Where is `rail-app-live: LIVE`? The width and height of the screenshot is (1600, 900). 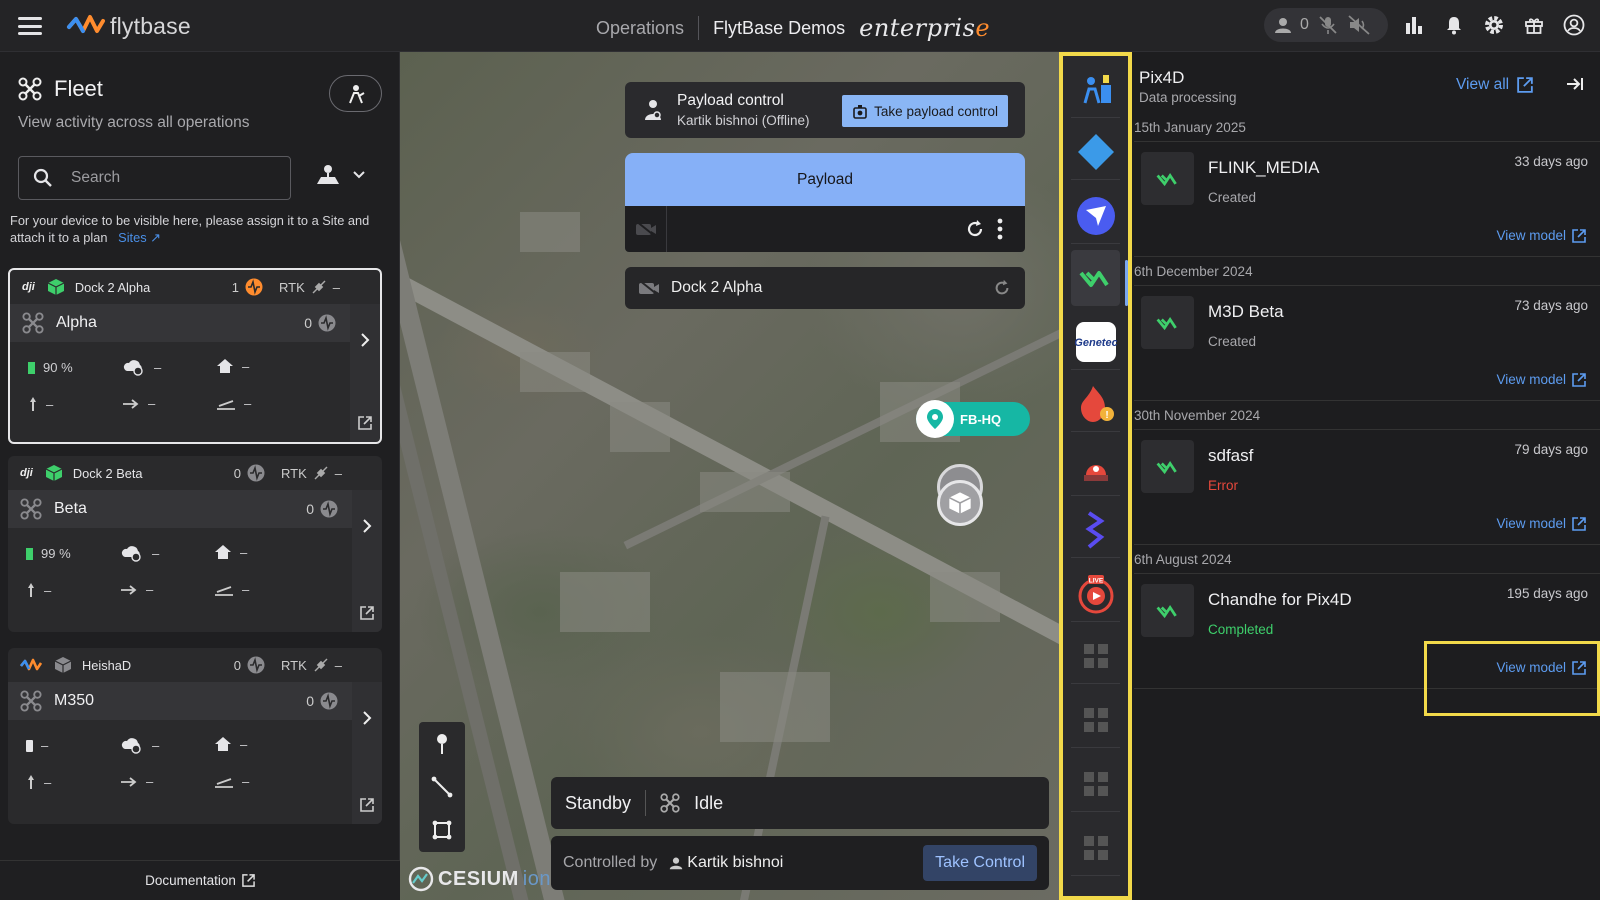
rail-app-live: LIVE is located at coordinates (1095, 594).